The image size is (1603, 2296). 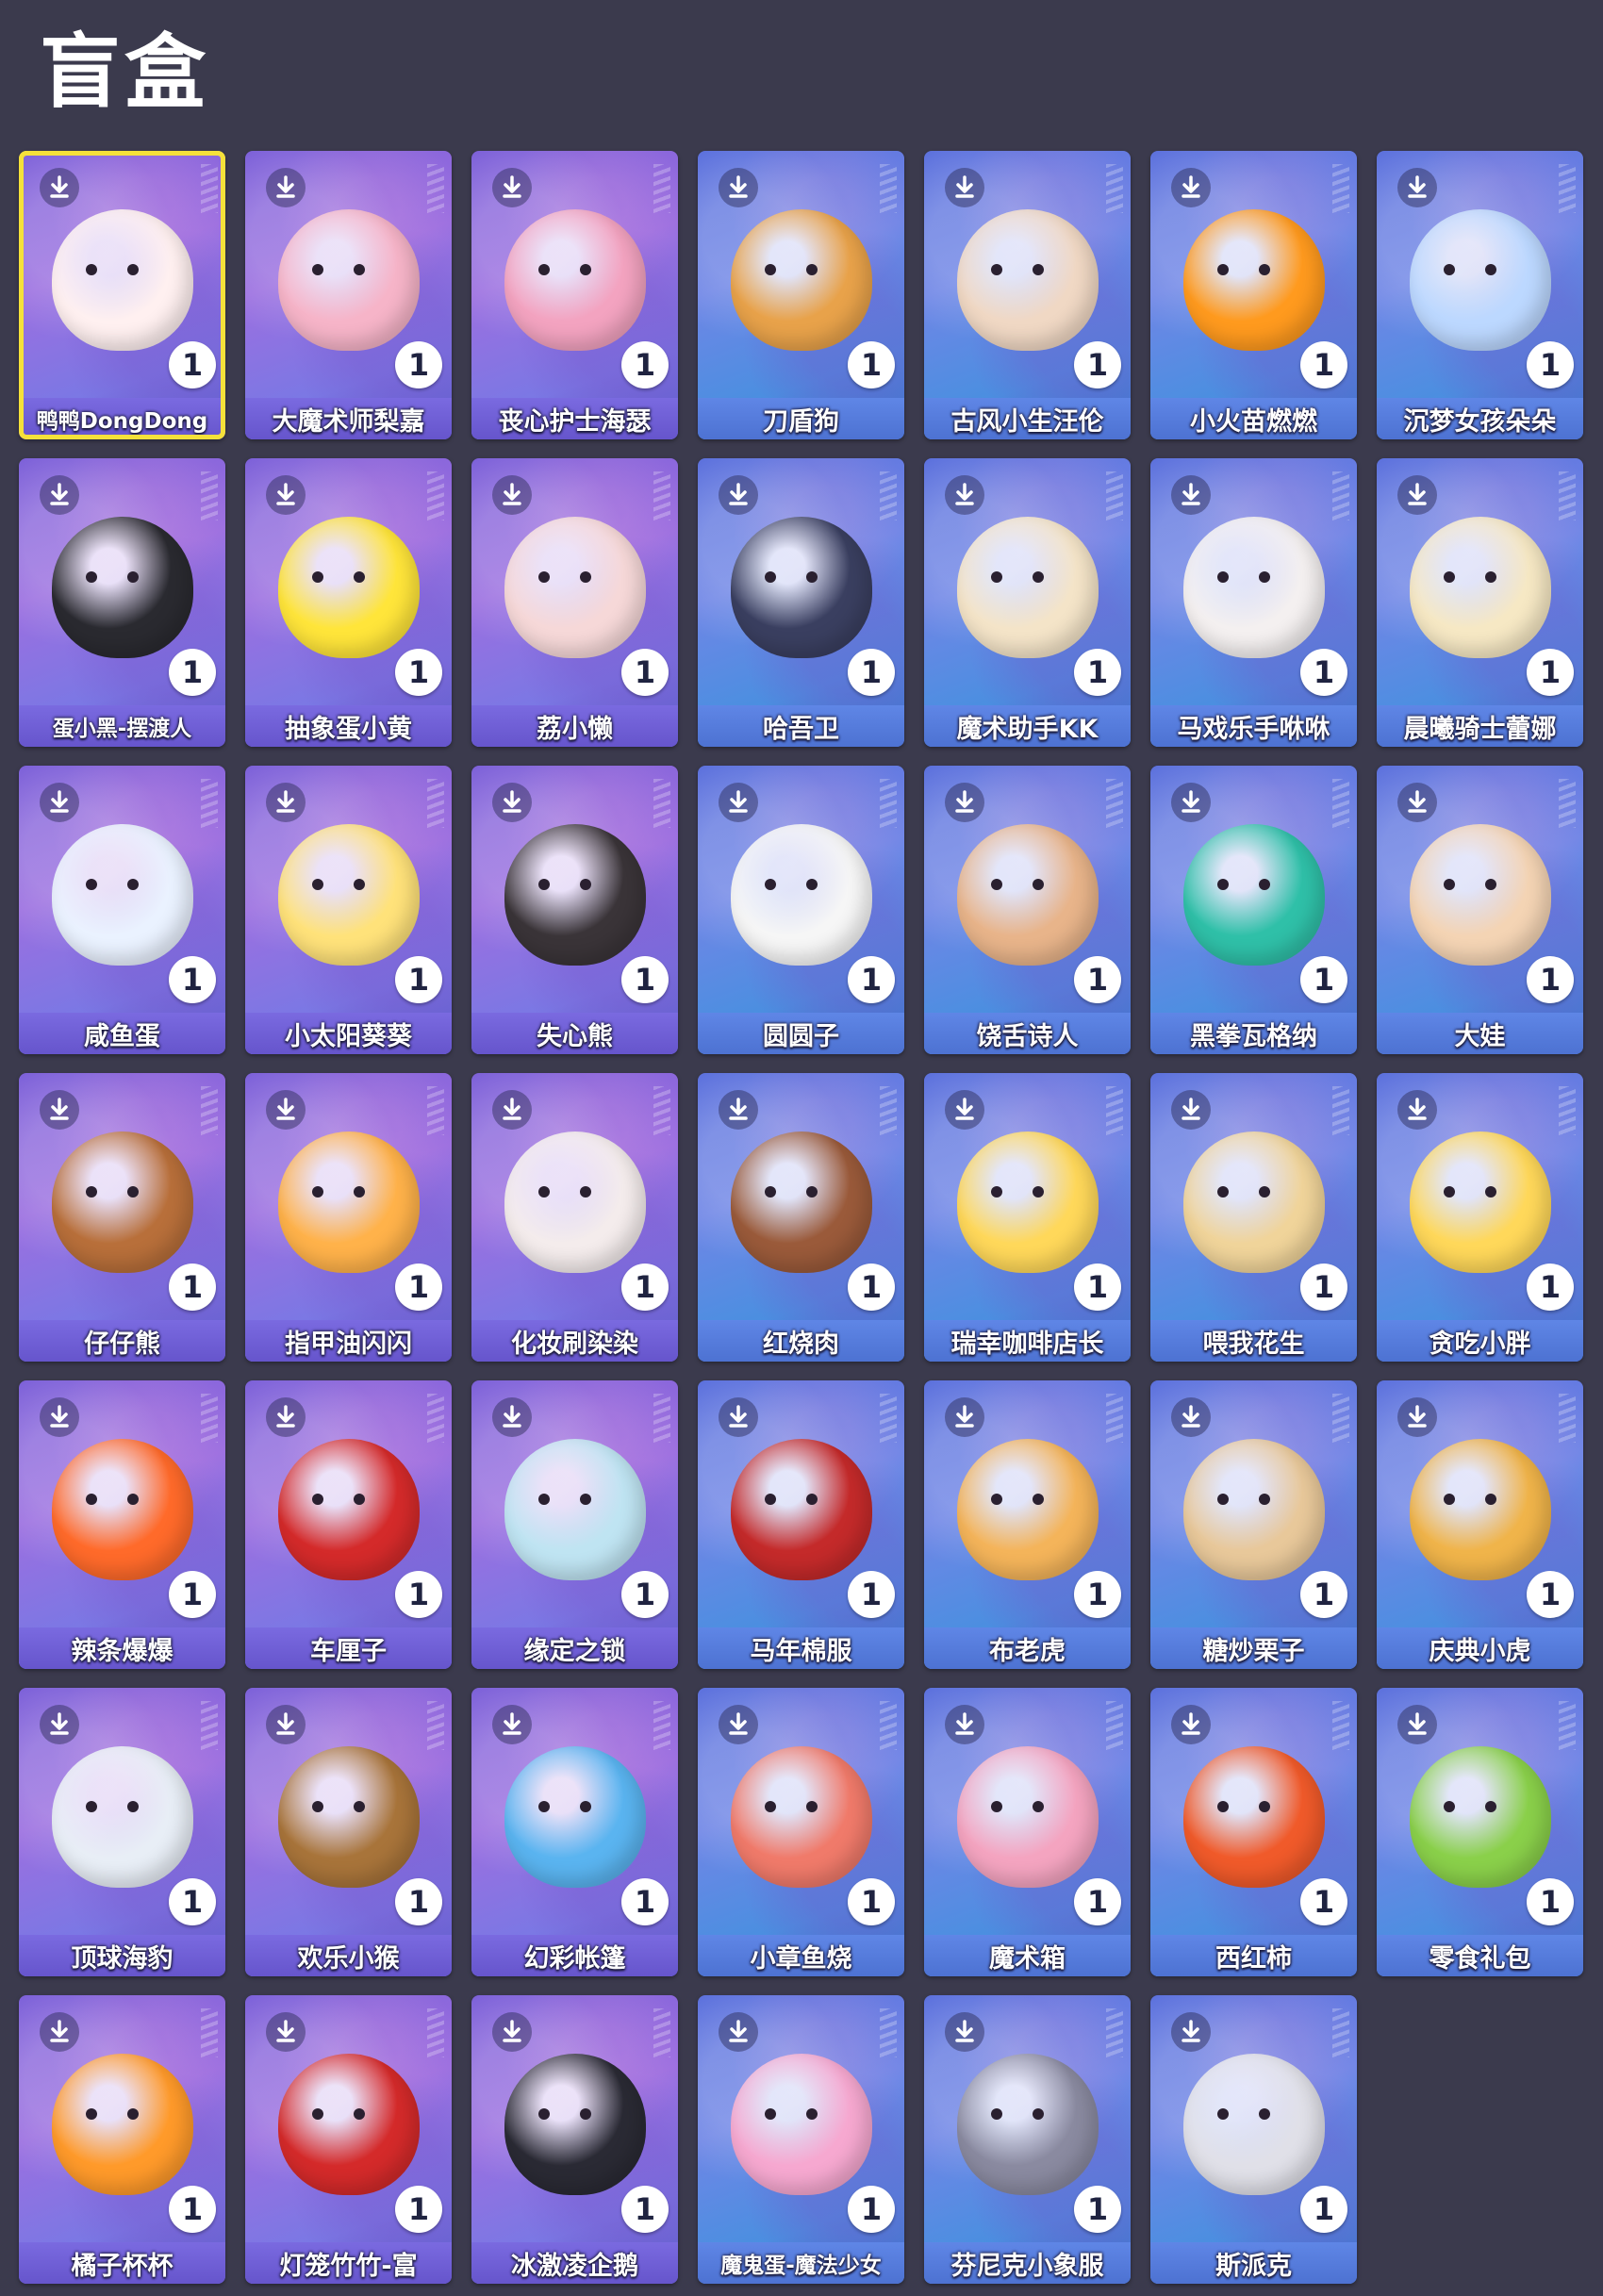 What do you see at coordinates (801, 418) in the screenshot?
I see `name-bar: 刀盾狗` at bounding box center [801, 418].